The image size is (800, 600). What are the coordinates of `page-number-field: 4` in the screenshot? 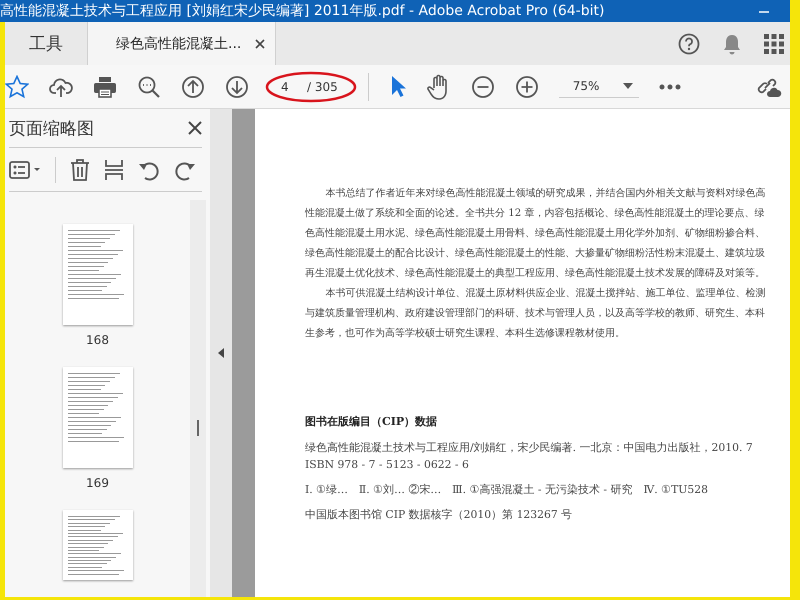 It's located at (289, 87).